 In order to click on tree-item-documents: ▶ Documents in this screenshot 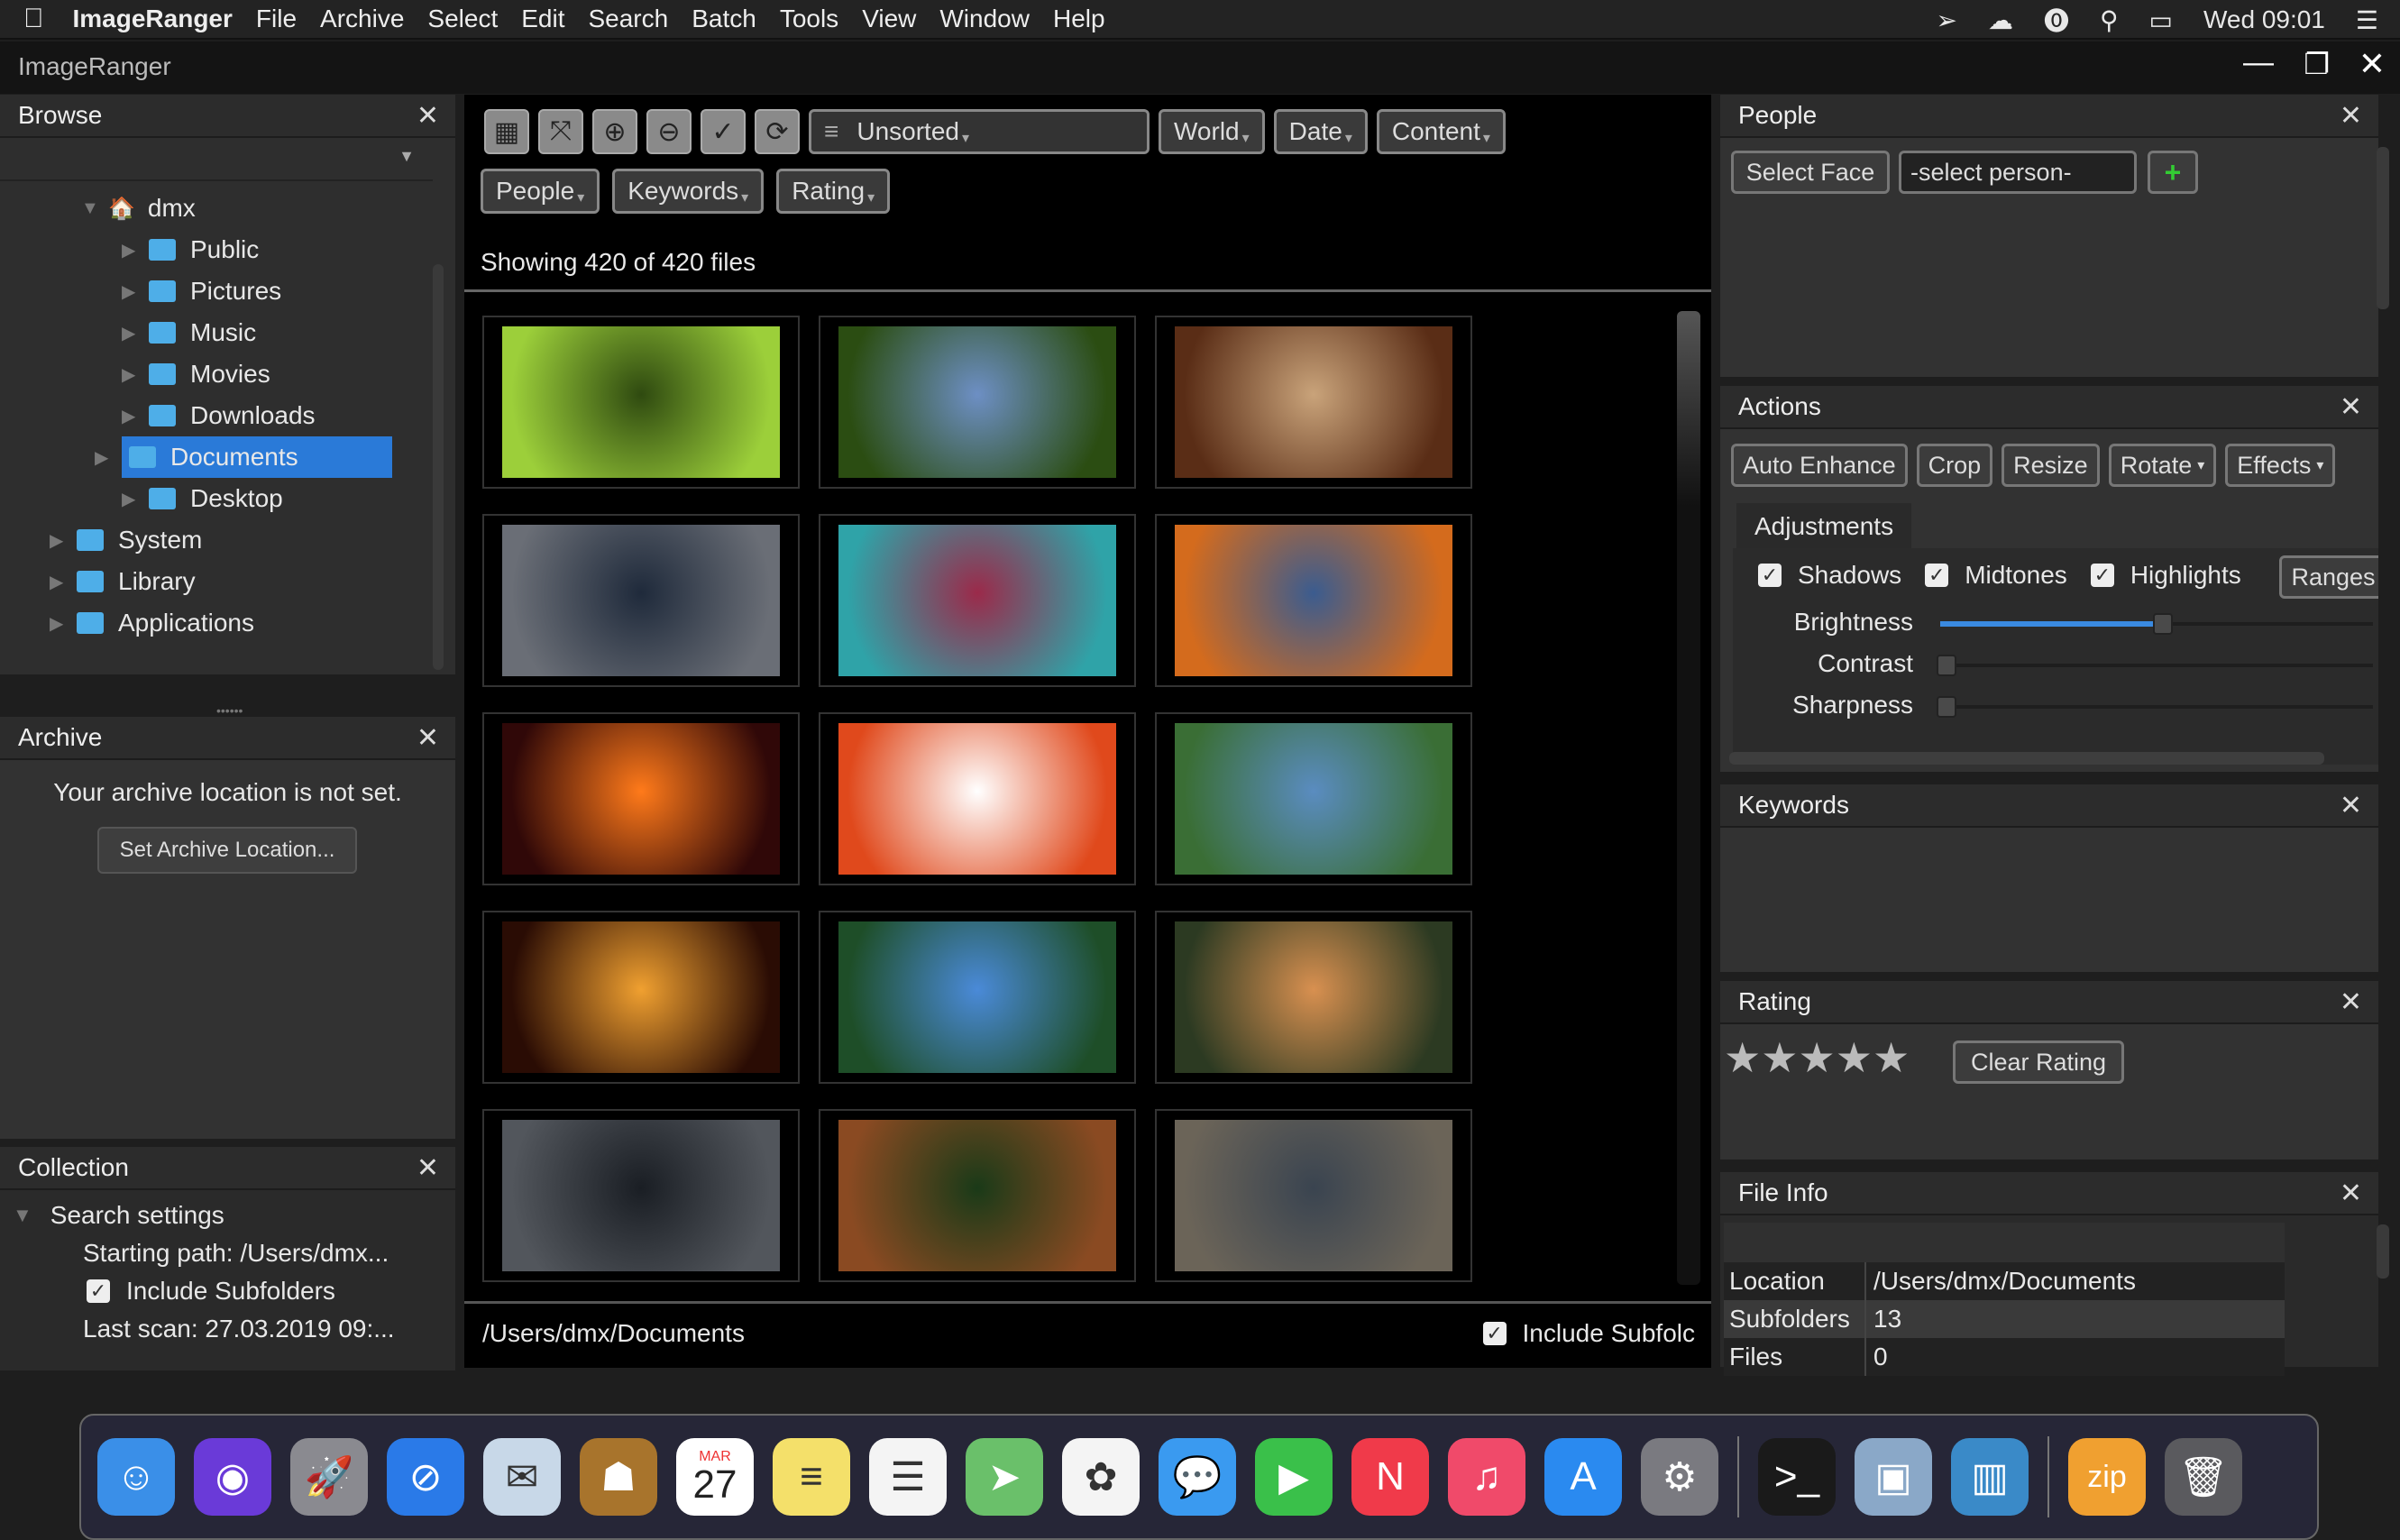, I will do `click(244, 457)`.